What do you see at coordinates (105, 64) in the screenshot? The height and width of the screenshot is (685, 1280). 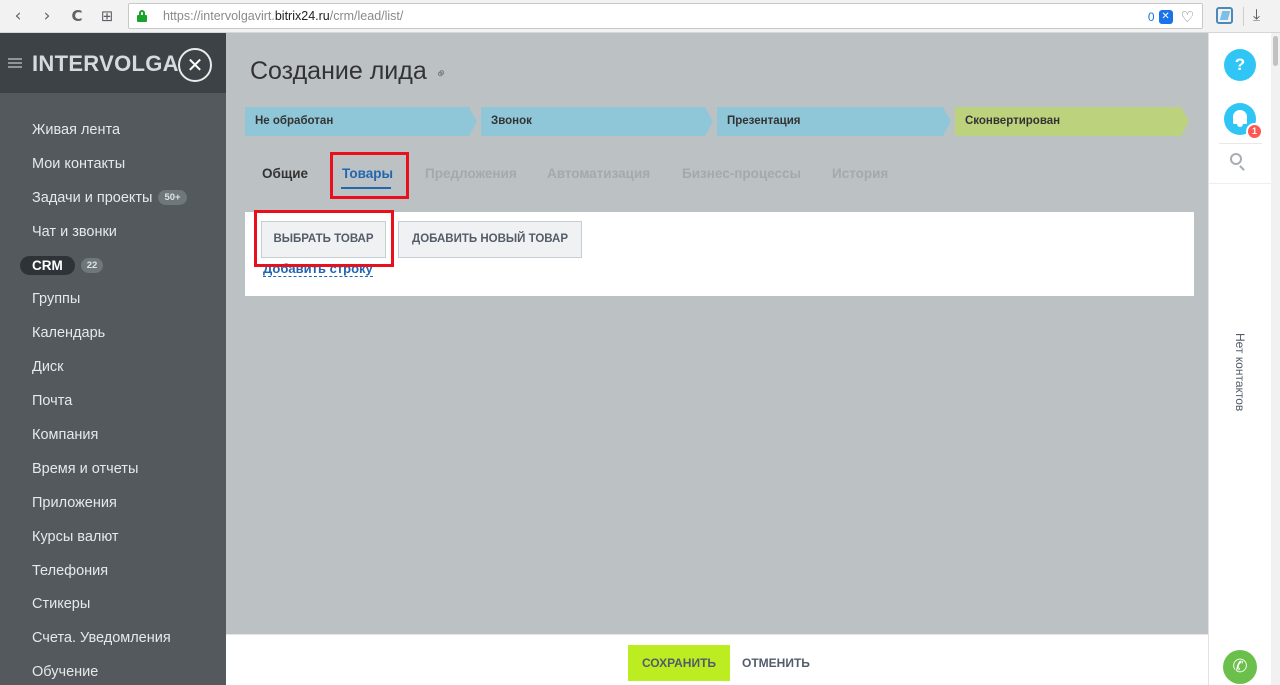 I see `company-logo: INTERVOLGA` at bounding box center [105, 64].